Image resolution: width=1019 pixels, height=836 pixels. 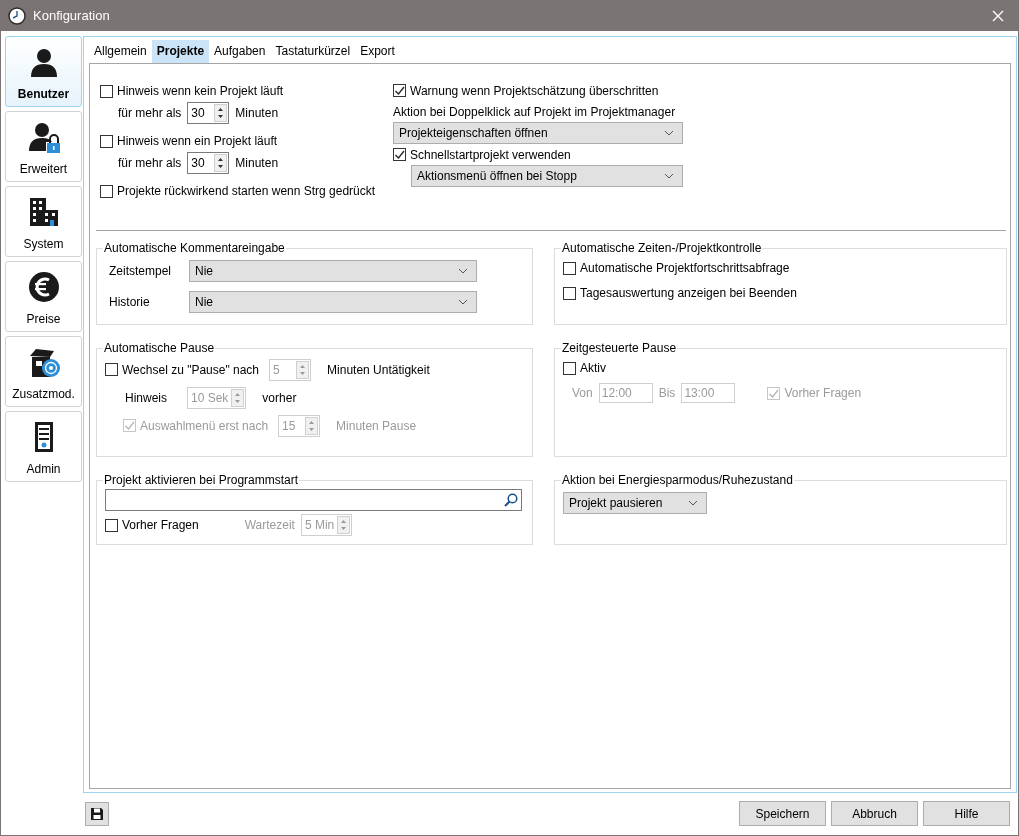 I want to click on label-text: Bis, so click(x=667, y=393).